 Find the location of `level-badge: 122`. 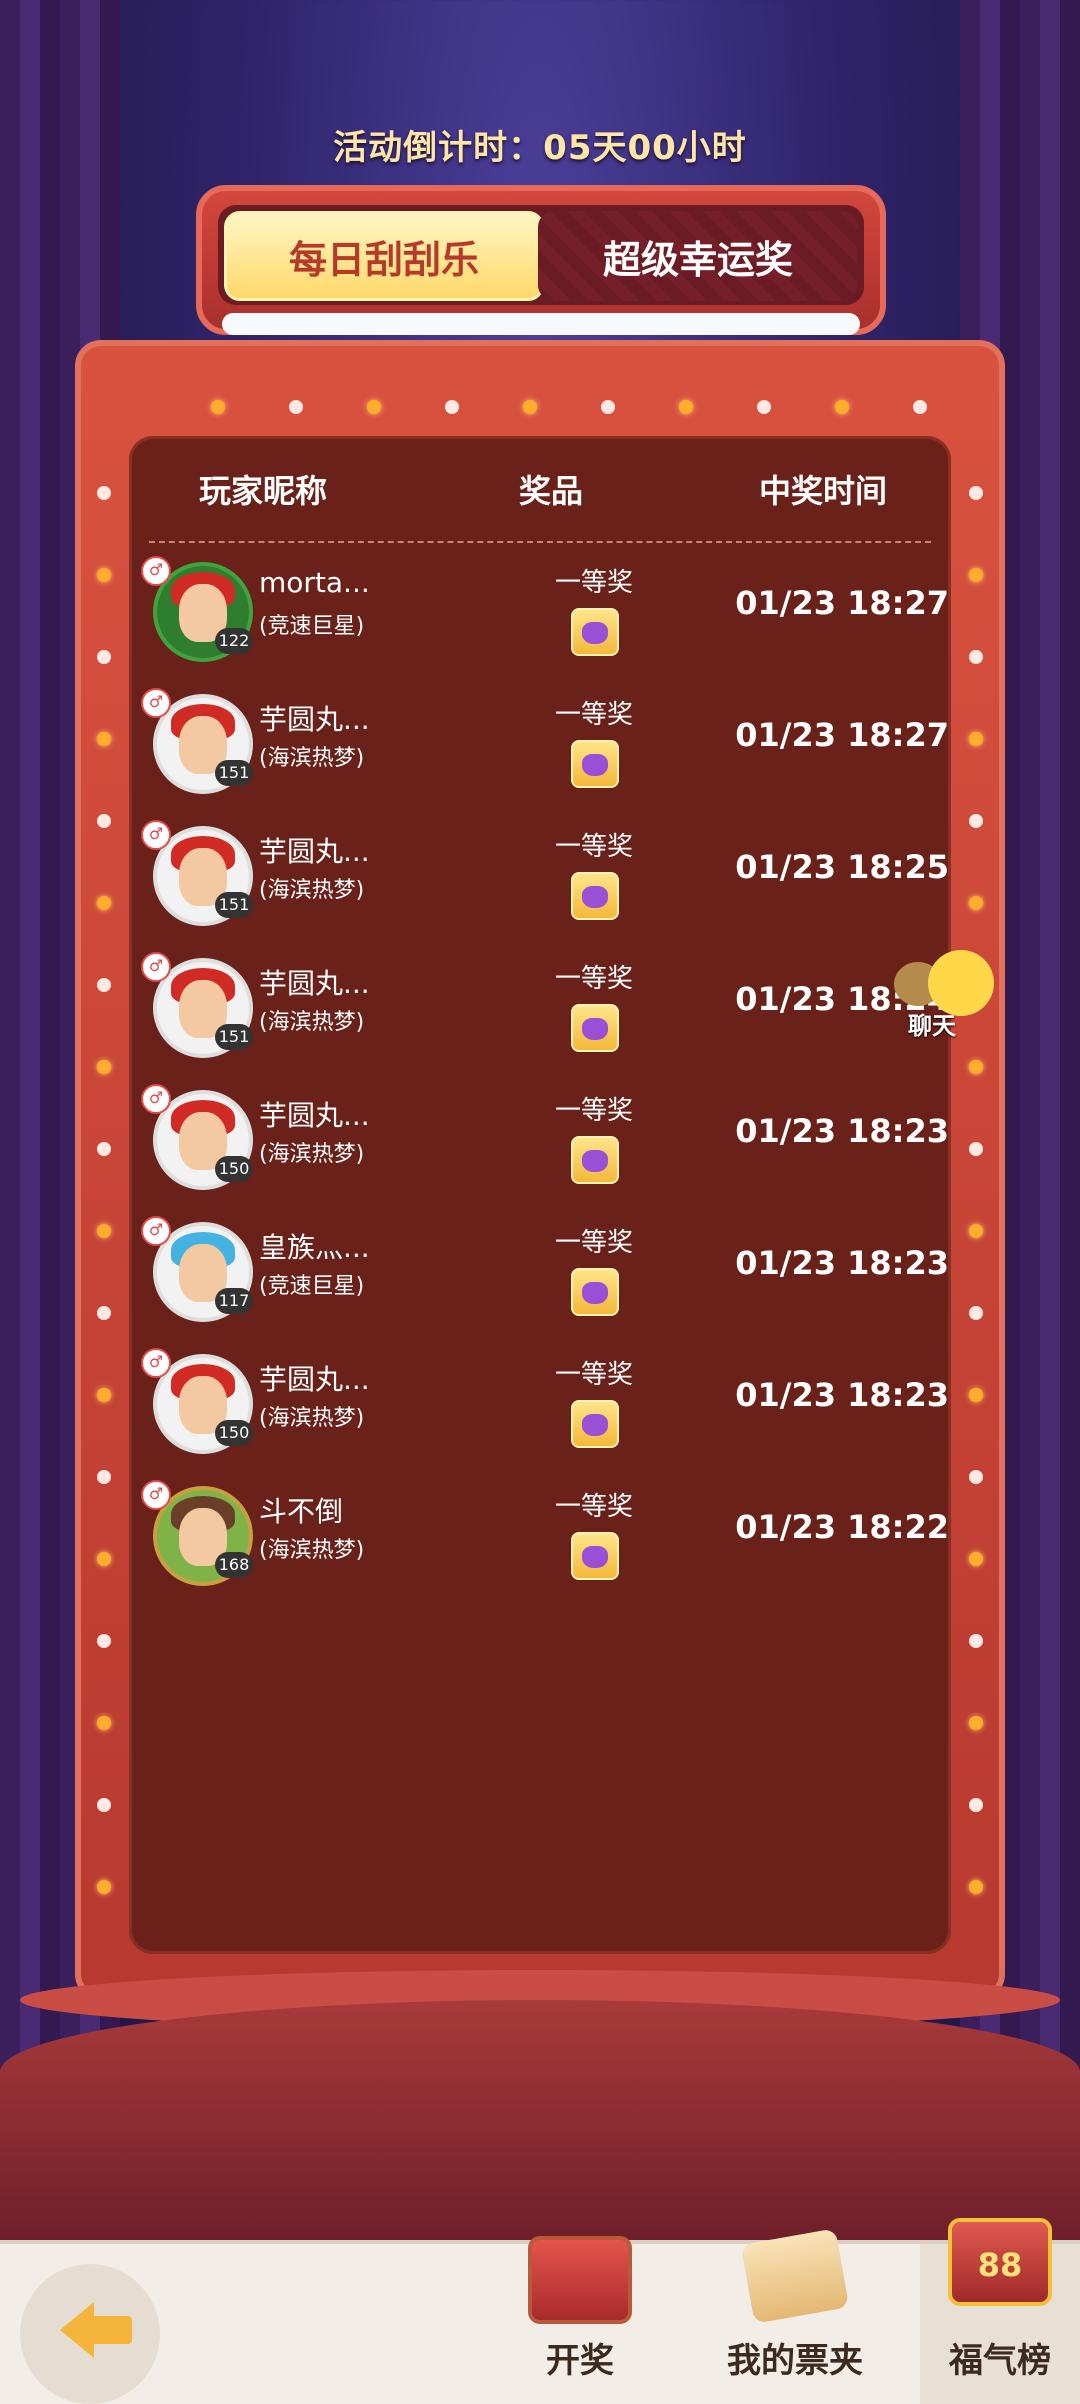

level-badge: 122 is located at coordinates (234, 641).